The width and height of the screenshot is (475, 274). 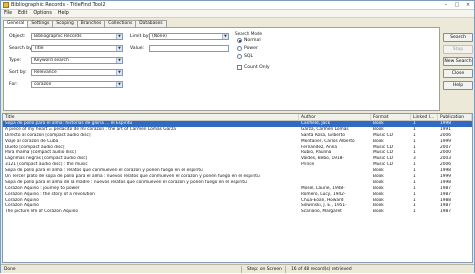 What do you see at coordinates (65, 23) in the screenshot?
I see `tab-scoping: Scoping` at bounding box center [65, 23].